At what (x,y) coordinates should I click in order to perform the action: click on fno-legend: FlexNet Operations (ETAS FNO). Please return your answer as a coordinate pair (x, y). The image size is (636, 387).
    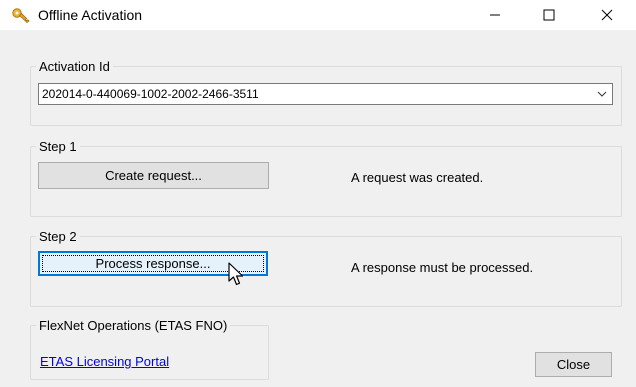
    Looking at the image, I should click on (133, 325).